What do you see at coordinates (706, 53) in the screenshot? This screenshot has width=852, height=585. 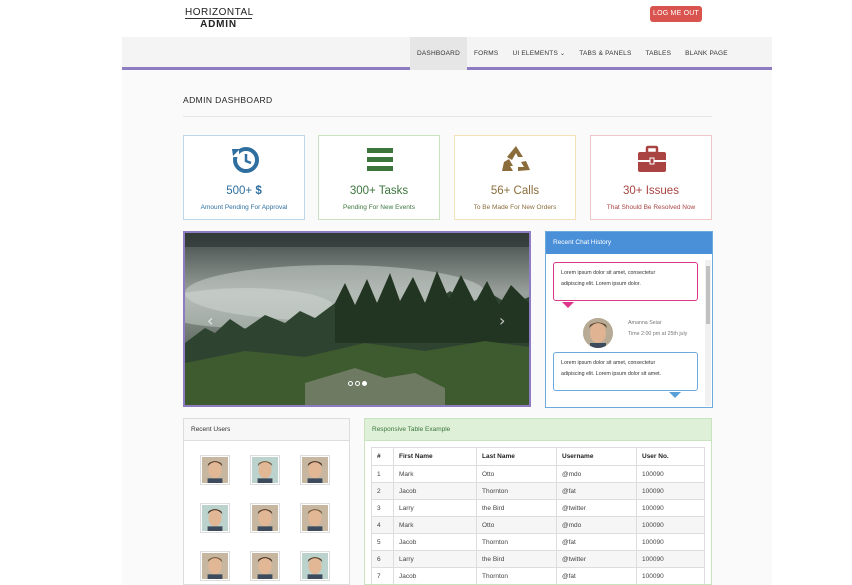 I see `nav-blank-page: BLANK PAGE` at bounding box center [706, 53].